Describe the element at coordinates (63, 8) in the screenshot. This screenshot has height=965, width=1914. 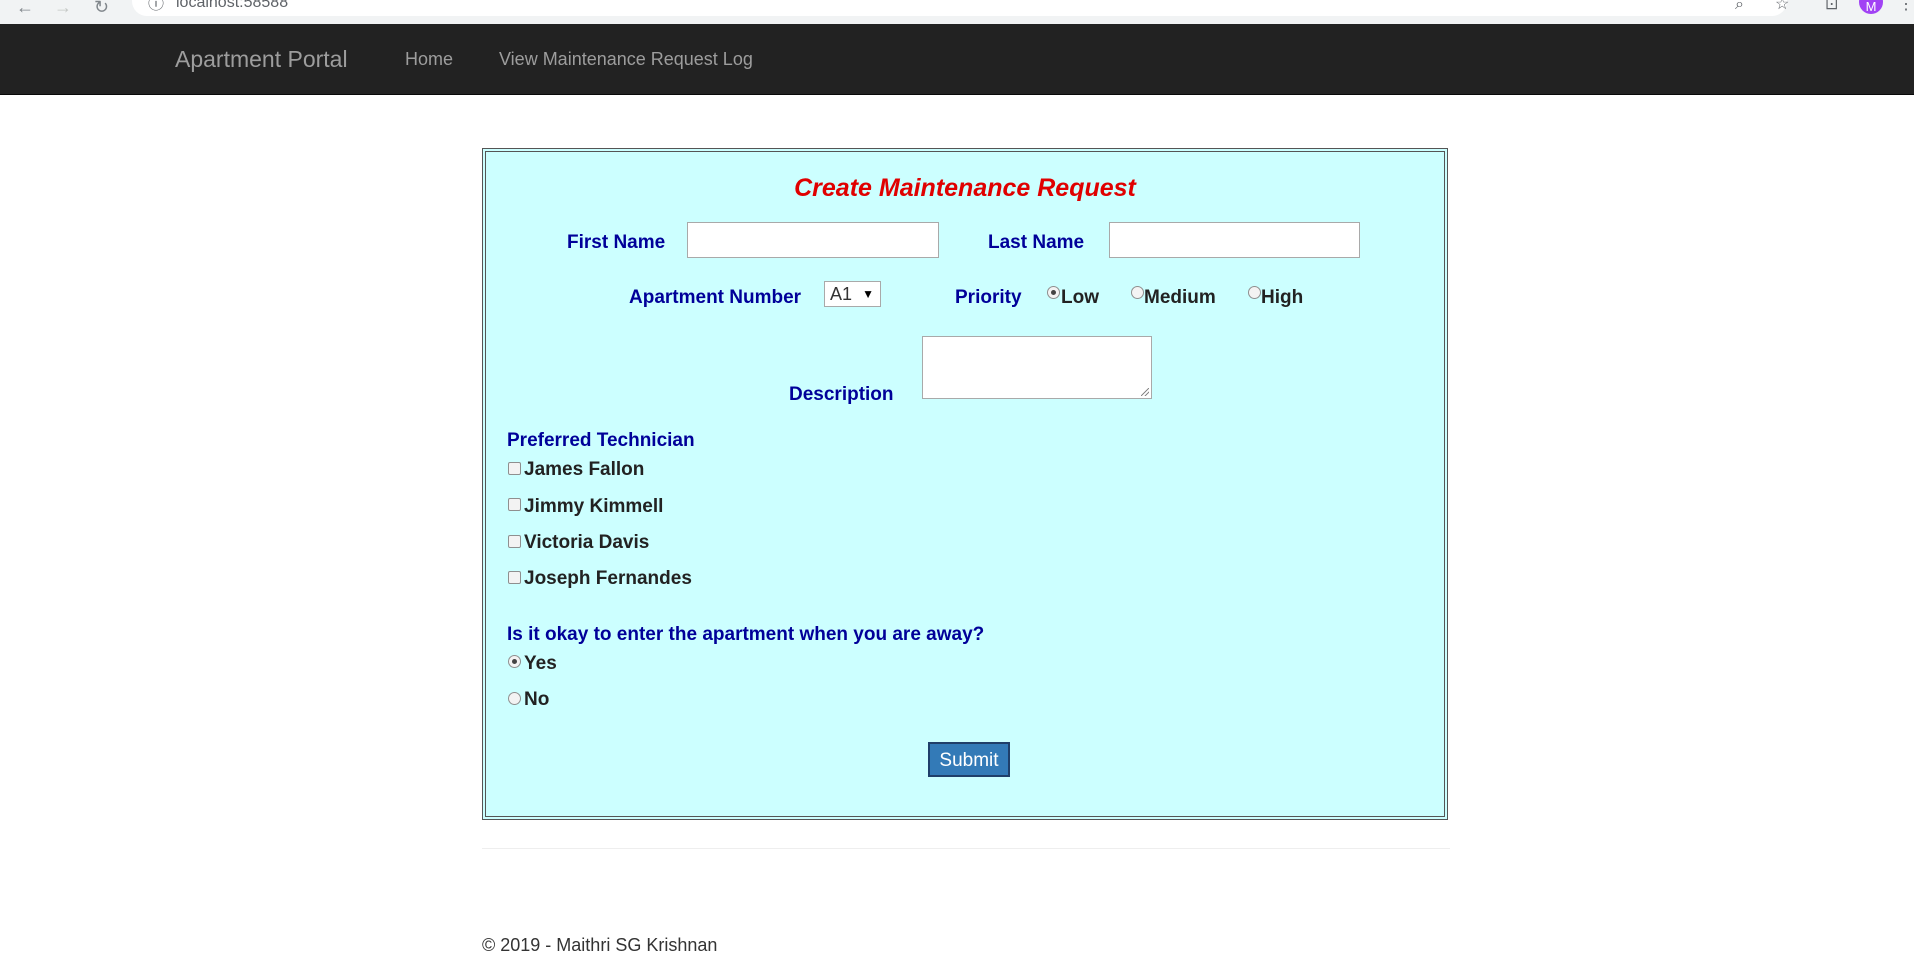
I see `forward-arrow-icon: →` at that location.